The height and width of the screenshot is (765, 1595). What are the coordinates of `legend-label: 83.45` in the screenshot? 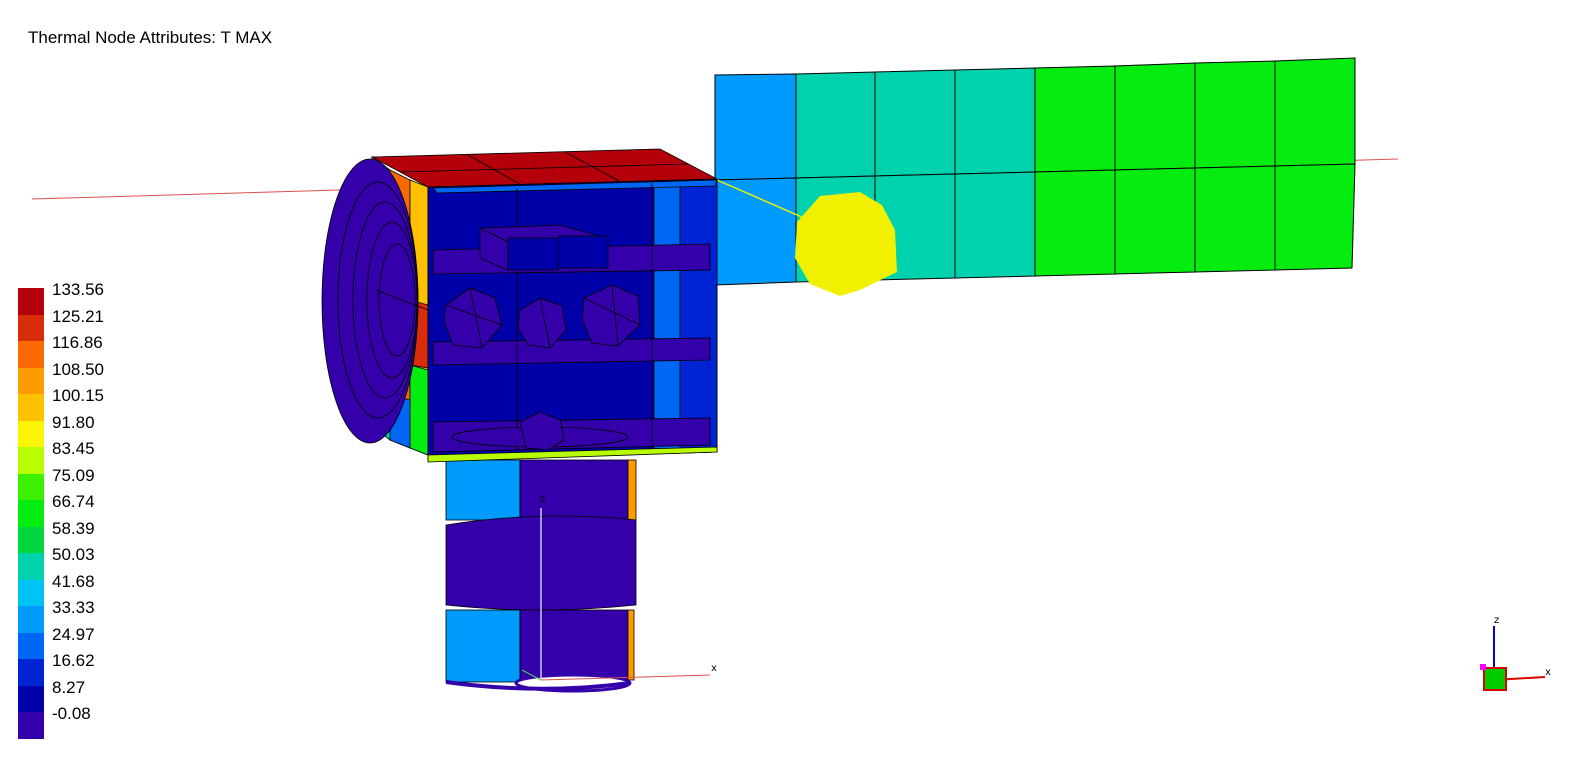 It's located at (73, 448).